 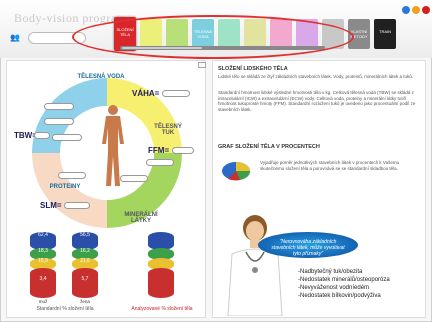 What do you see at coordinates (176, 93) in the screenshot?
I see `vaha-input` at bounding box center [176, 93].